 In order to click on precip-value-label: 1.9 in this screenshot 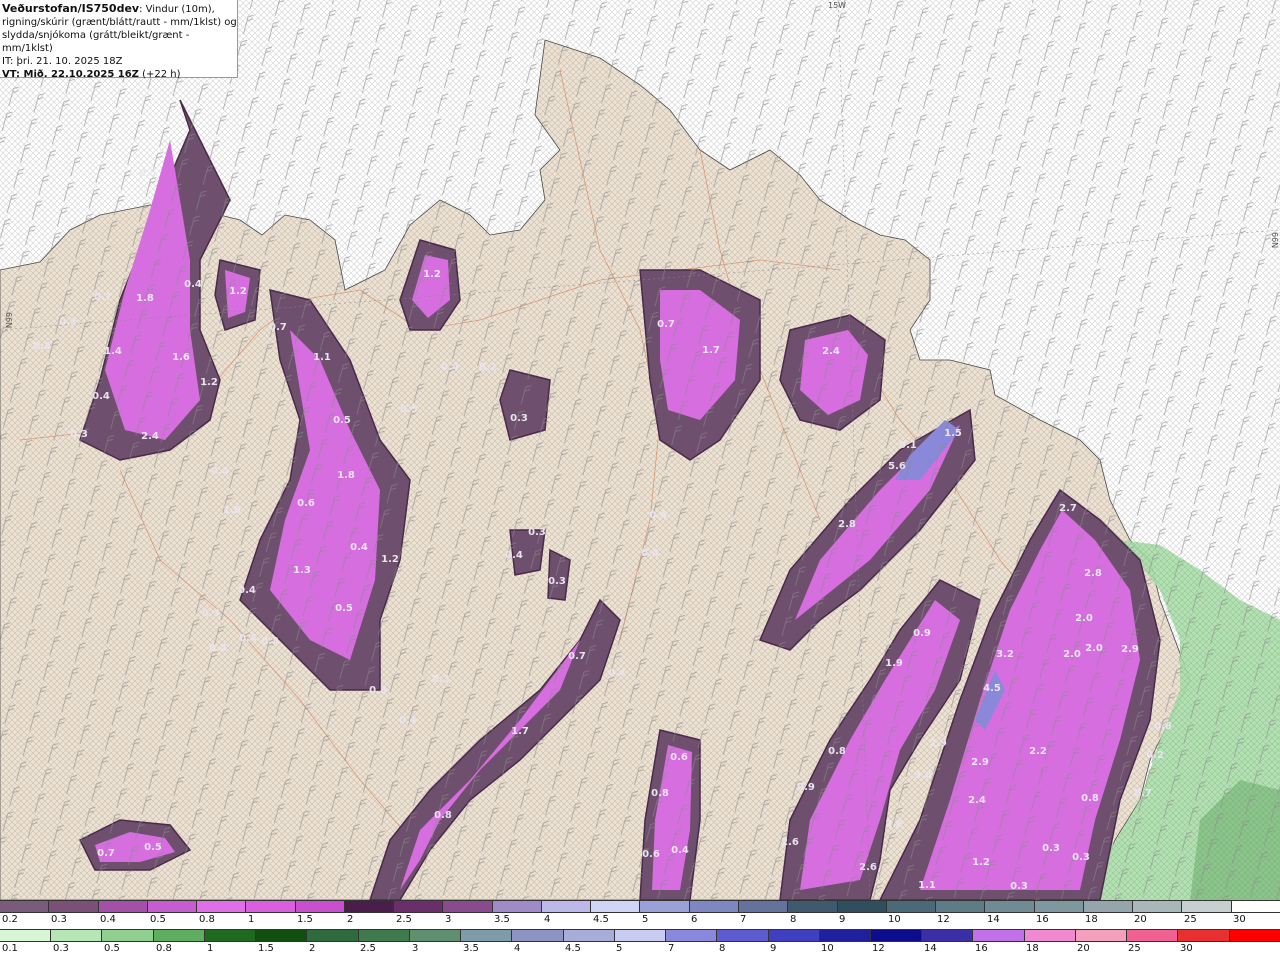, I will do `click(894, 663)`.